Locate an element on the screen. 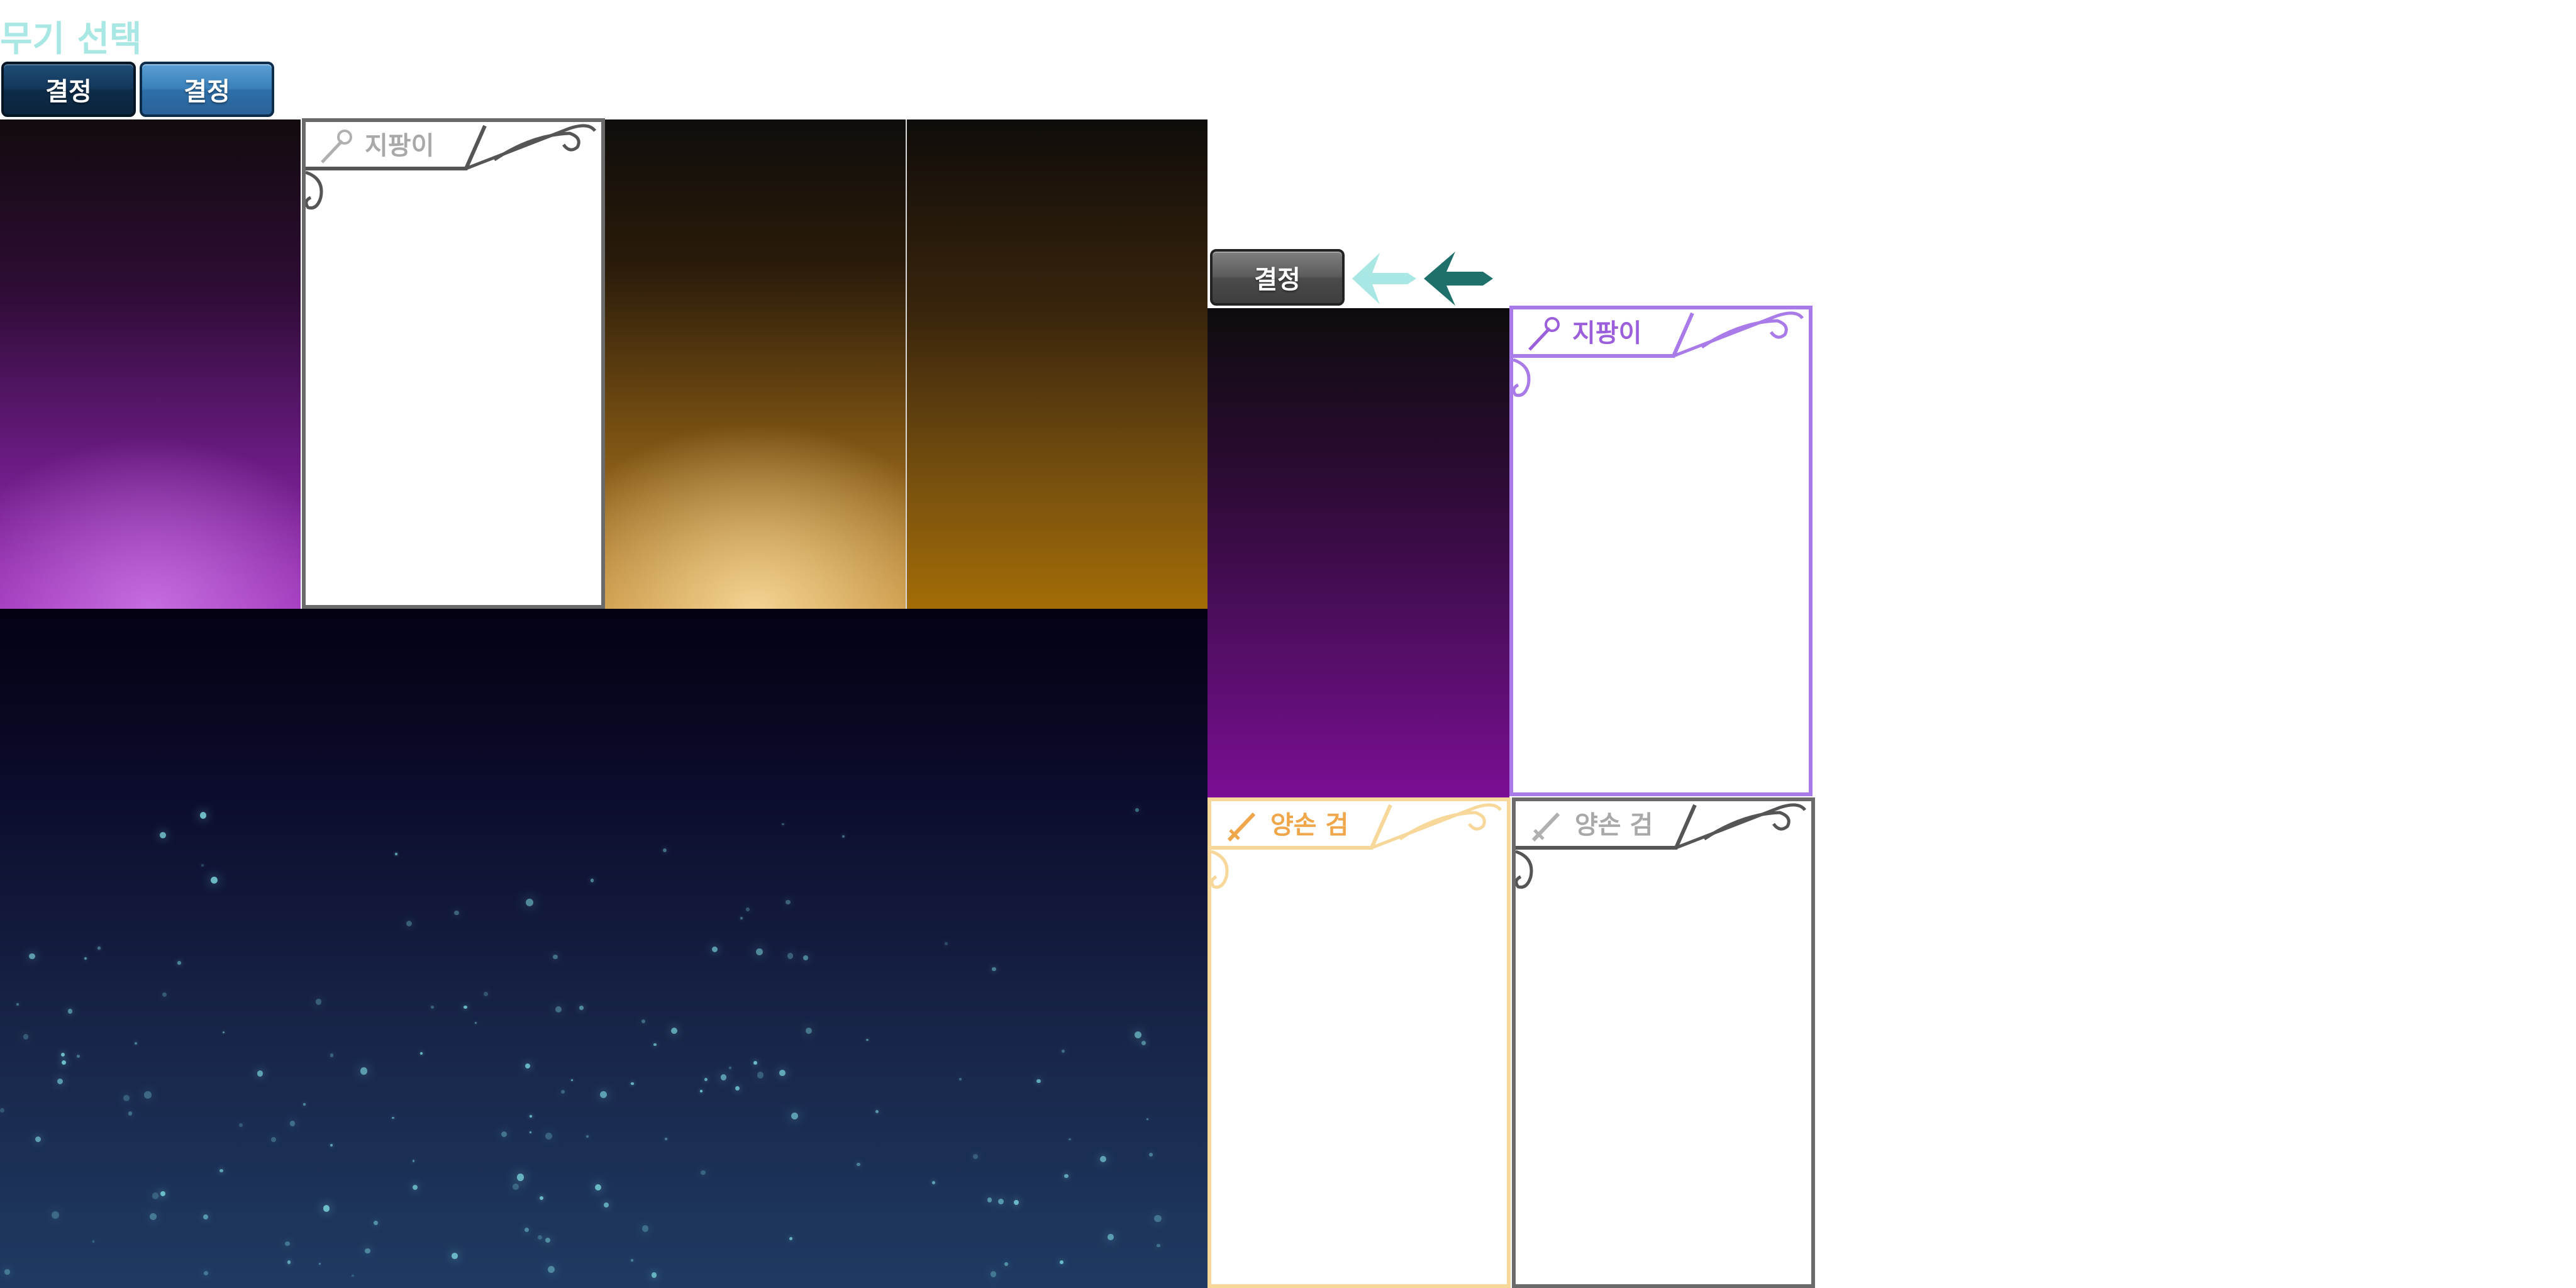 The width and height of the screenshot is (2576, 1288). sword-card-gray: 양손 검 is located at coordinates (1663, 1042).